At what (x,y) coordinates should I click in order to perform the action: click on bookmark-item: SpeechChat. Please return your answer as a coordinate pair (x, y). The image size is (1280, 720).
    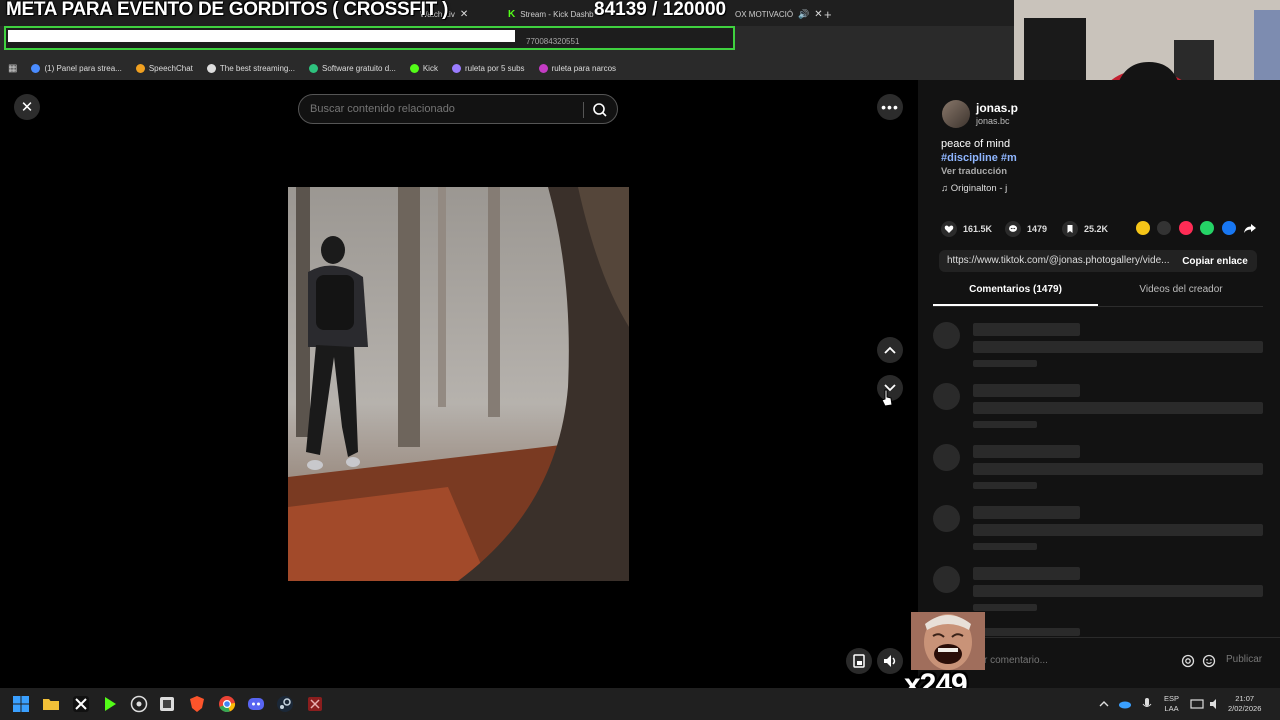
    Looking at the image, I should click on (164, 68).